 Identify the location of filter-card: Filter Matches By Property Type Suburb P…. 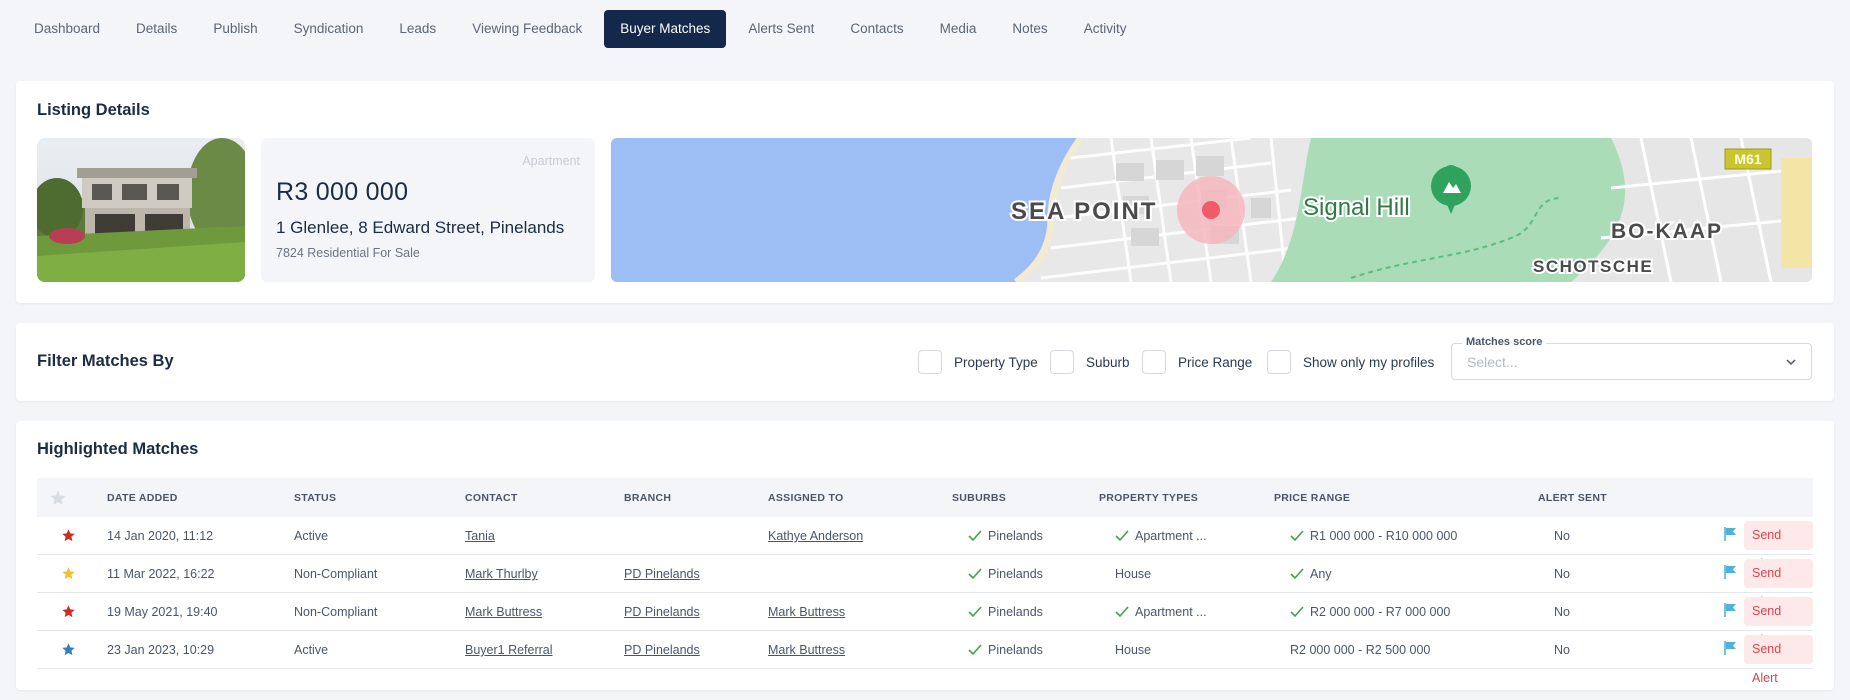
(925, 362).